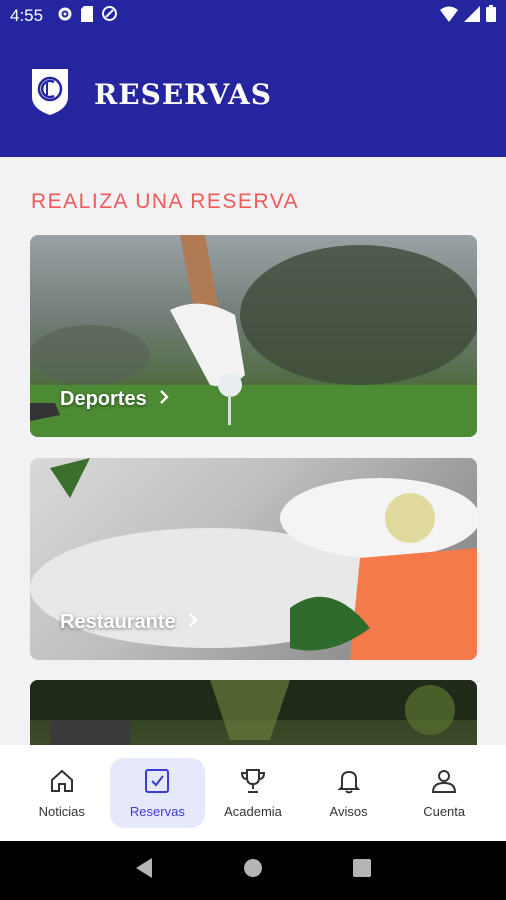 The height and width of the screenshot is (900, 506). Describe the element at coordinates (253, 16) in the screenshot. I see `status-bar: 4:55` at that location.